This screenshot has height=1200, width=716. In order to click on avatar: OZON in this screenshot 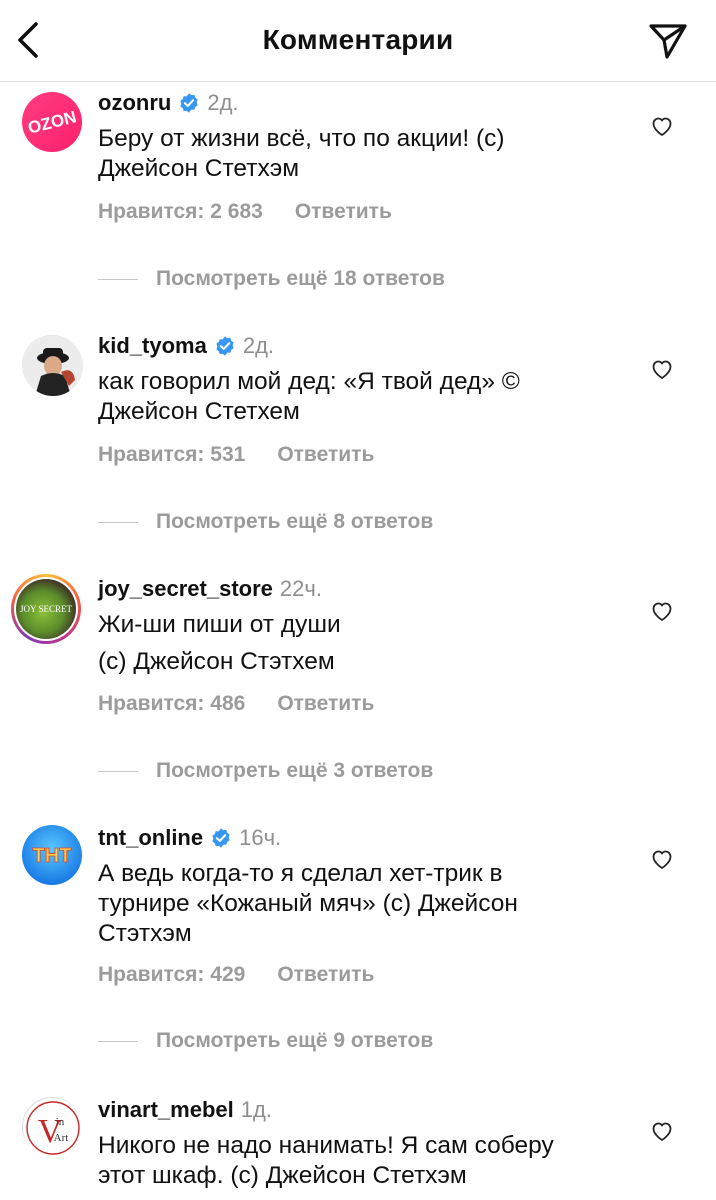, I will do `click(52, 122)`.